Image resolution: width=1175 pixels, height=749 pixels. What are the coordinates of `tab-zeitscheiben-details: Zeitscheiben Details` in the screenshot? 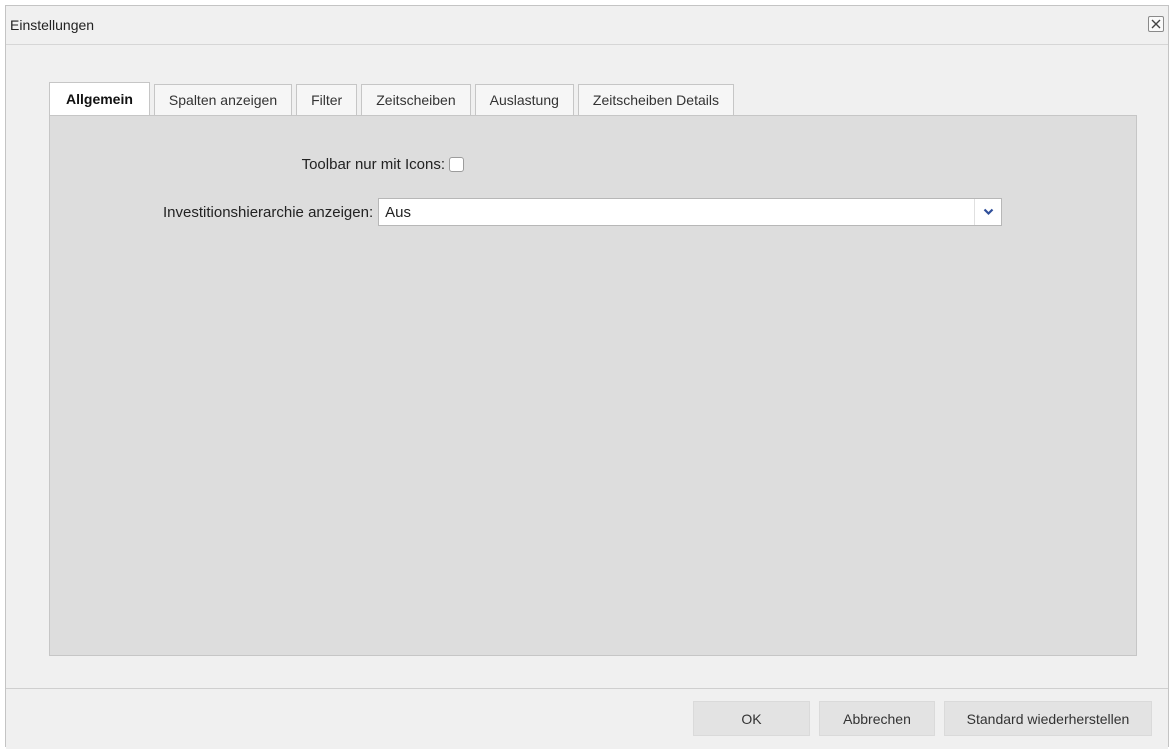 It's located at (655, 99).